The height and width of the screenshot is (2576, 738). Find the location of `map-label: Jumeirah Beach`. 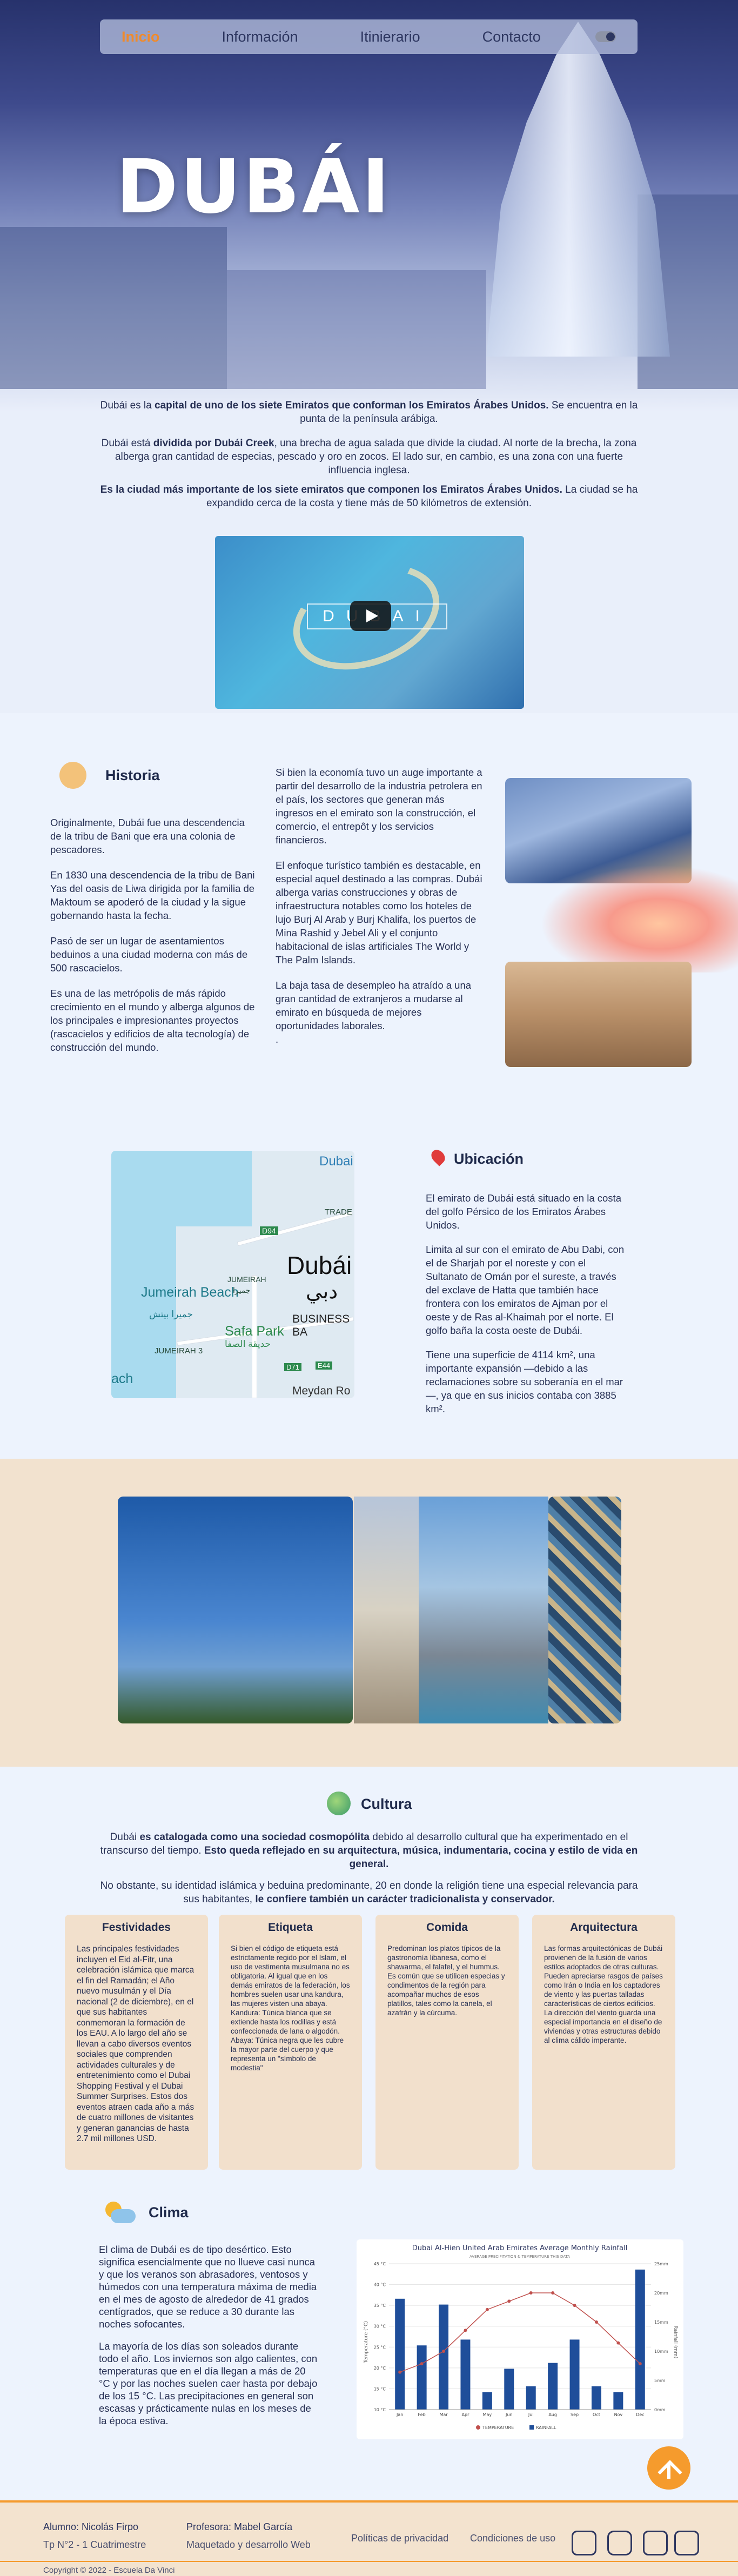

map-label: Jumeirah Beach is located at coordinates (190, 1292).